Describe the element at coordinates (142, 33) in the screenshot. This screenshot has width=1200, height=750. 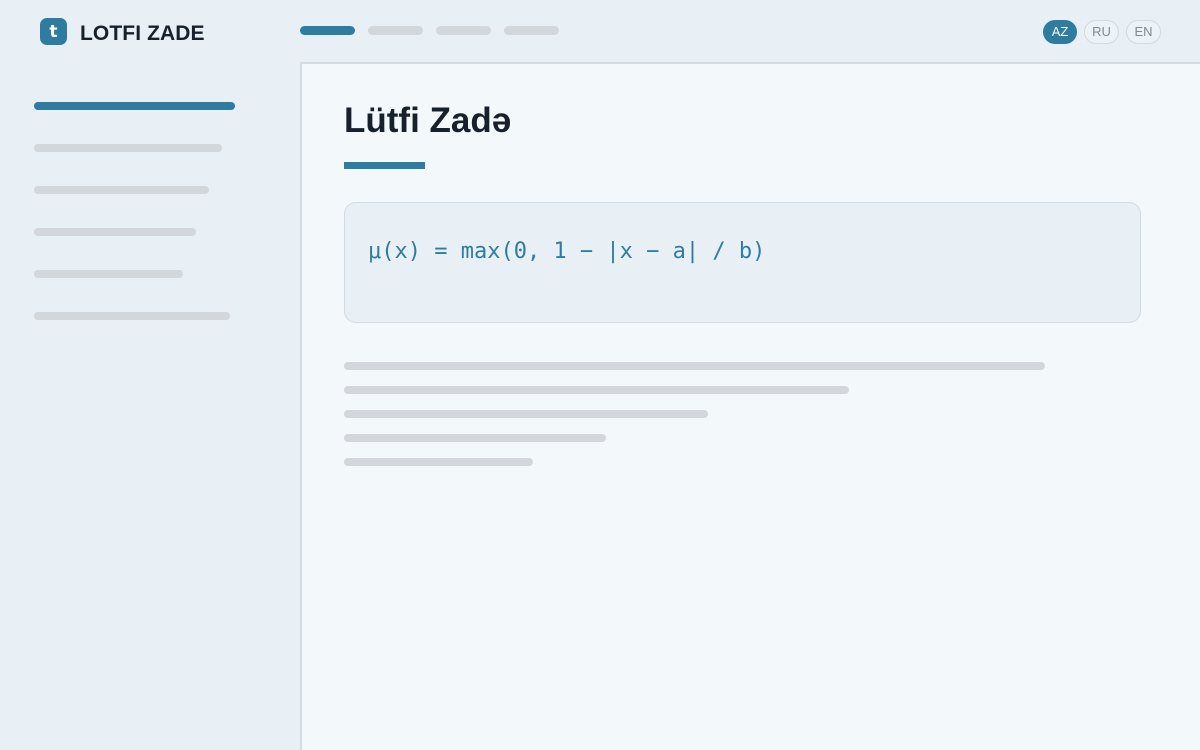
I see `site-title: LOTFI ZADE` at that location.